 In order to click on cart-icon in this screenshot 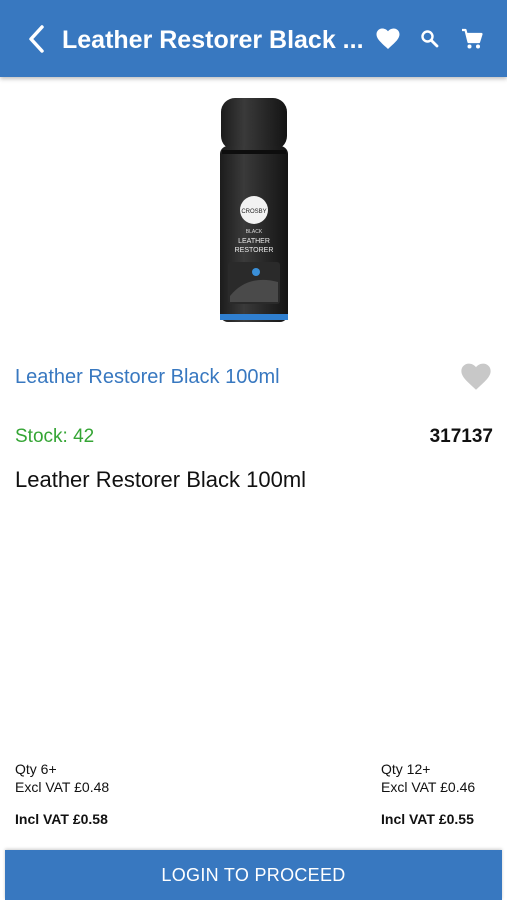, I will do `click(472, 38)`.